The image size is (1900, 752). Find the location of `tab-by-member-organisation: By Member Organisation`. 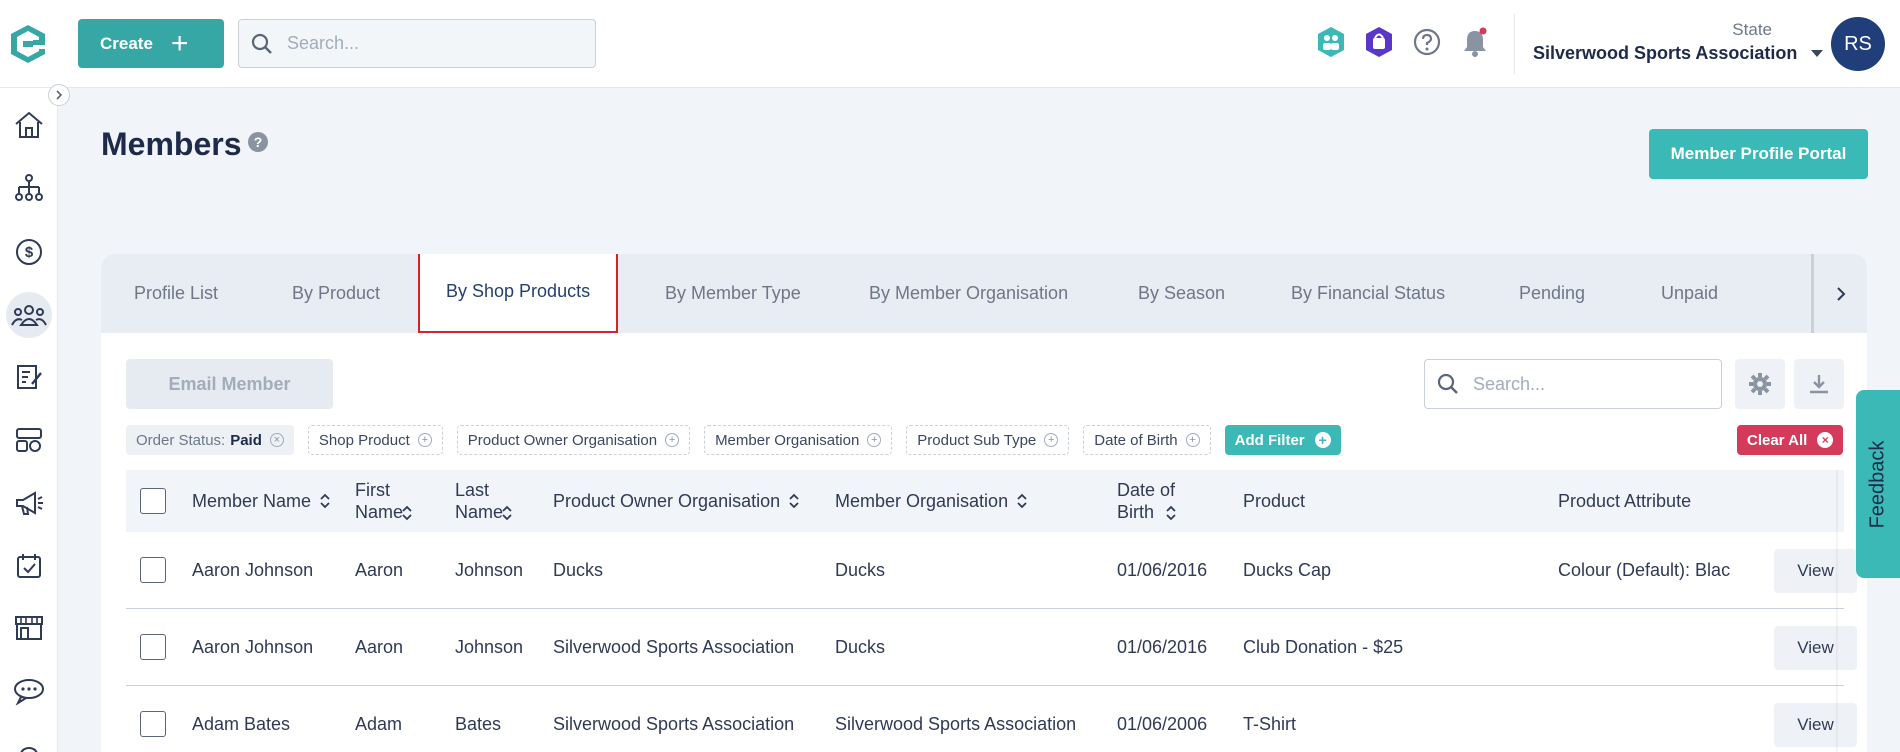

tab-by-member-organisation: By Member Organisation is located at coordinates (968, 293).